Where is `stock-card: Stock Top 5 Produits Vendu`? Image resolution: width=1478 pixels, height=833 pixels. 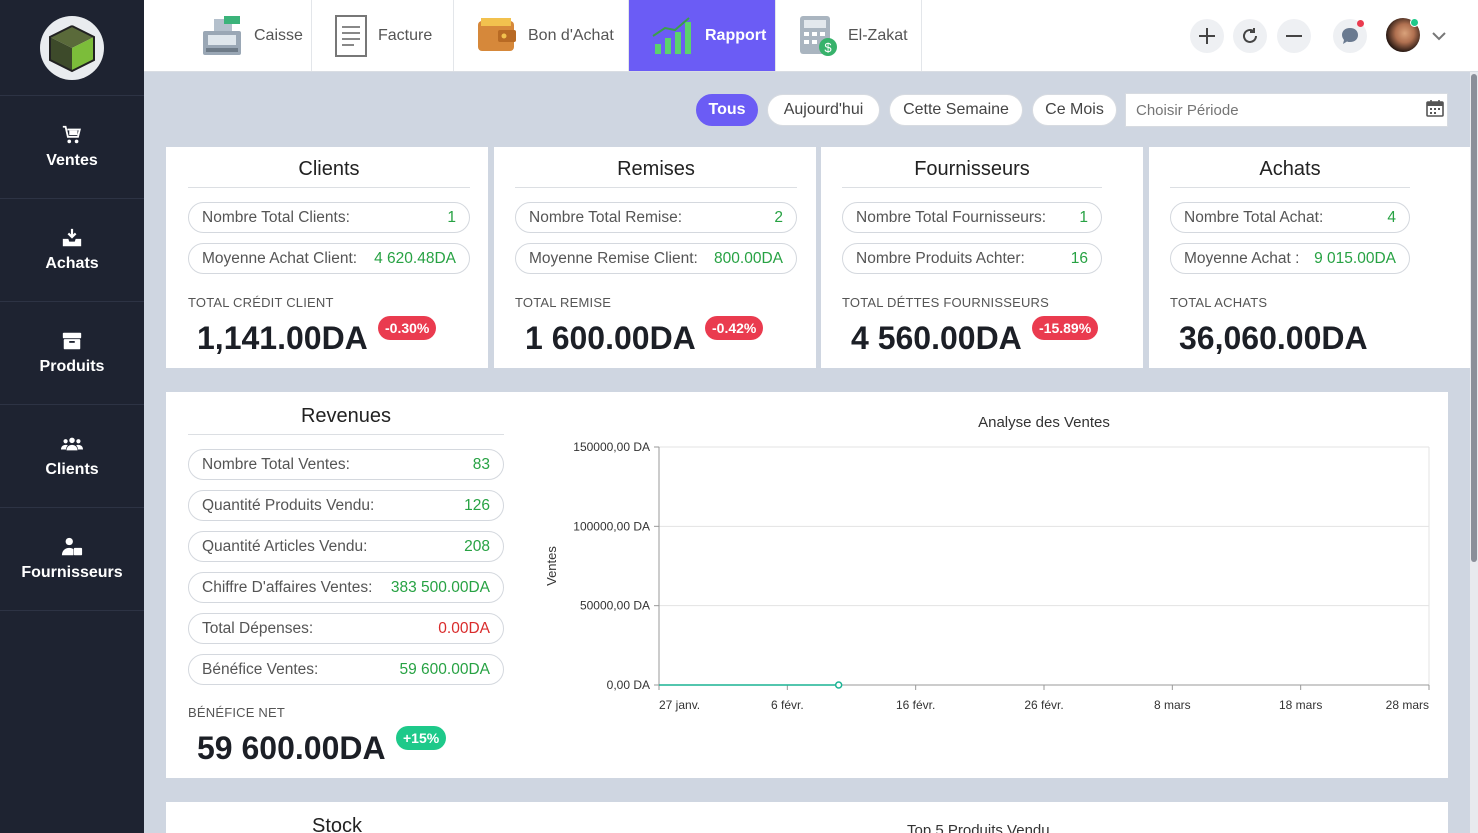
stock-card: Stock Top 5 Produits Vendu is located at coordinates (807, 817).